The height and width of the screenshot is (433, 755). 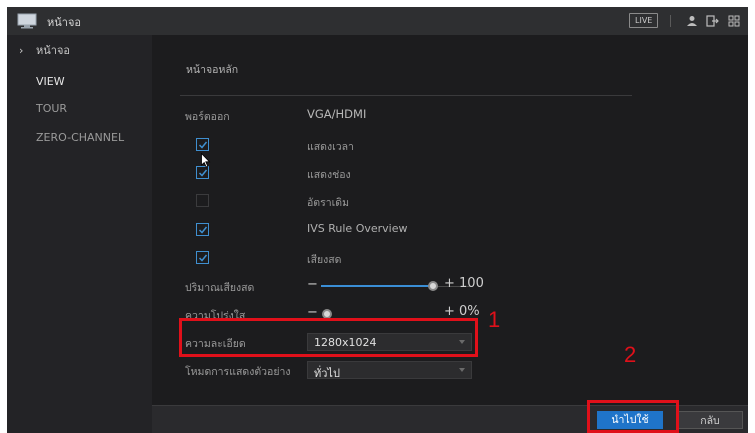 I want to click on original-ratio-checkbox, so click(x=202, y=200).